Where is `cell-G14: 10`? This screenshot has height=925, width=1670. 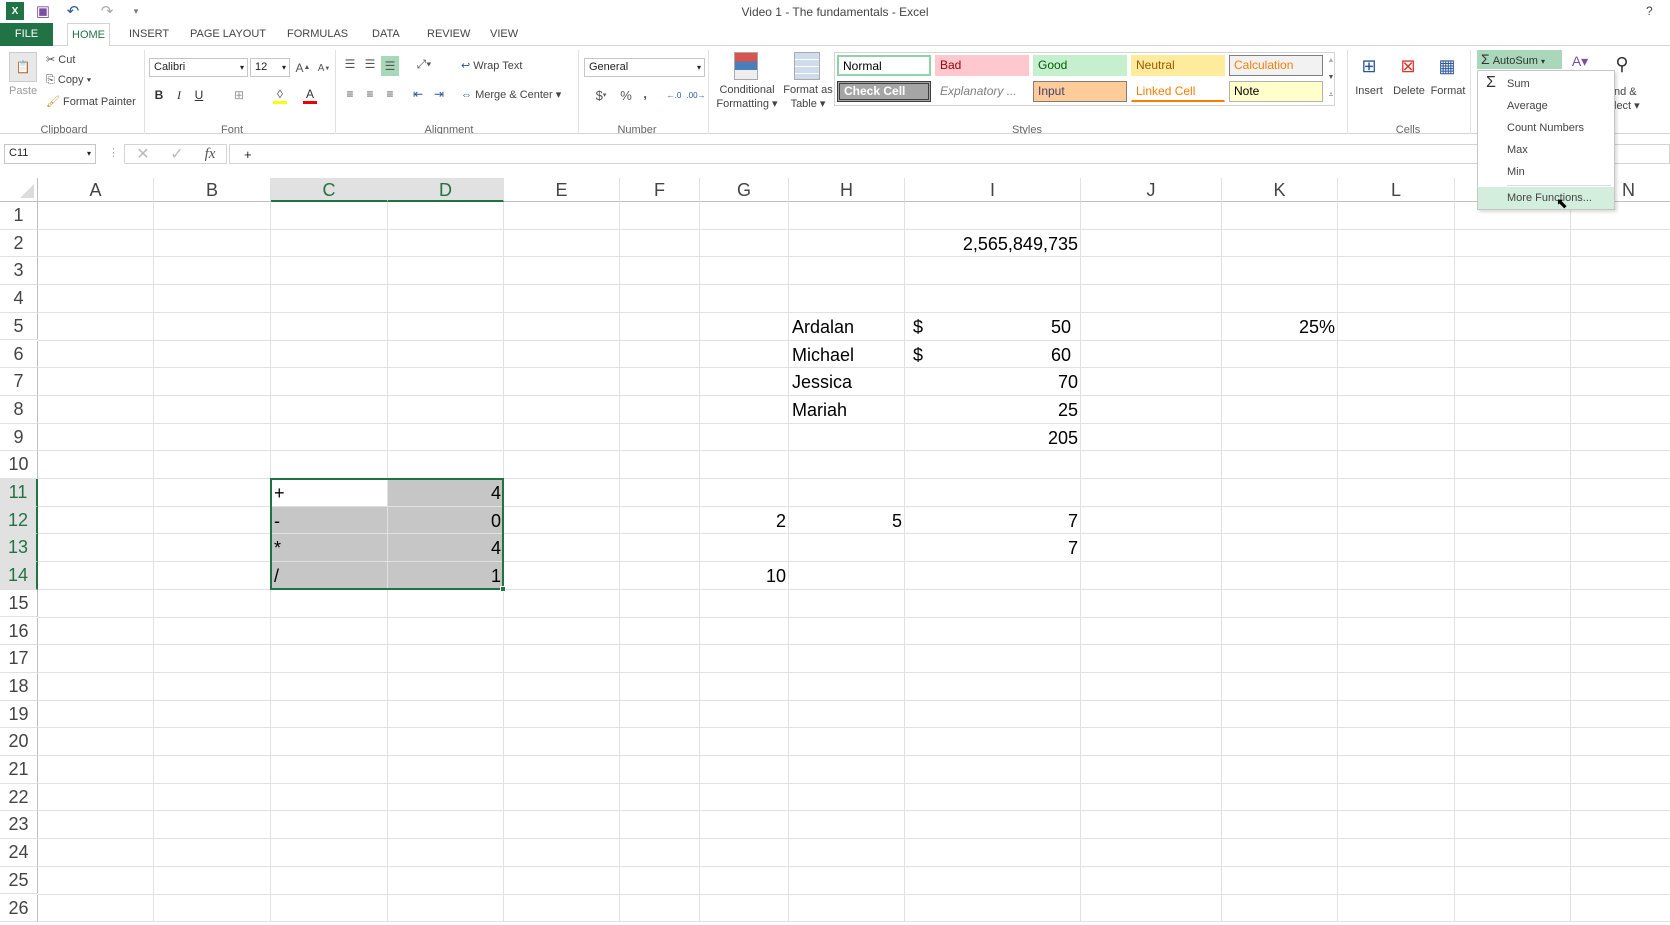
cell-G14: 10 is located at coordinates (744, 576).